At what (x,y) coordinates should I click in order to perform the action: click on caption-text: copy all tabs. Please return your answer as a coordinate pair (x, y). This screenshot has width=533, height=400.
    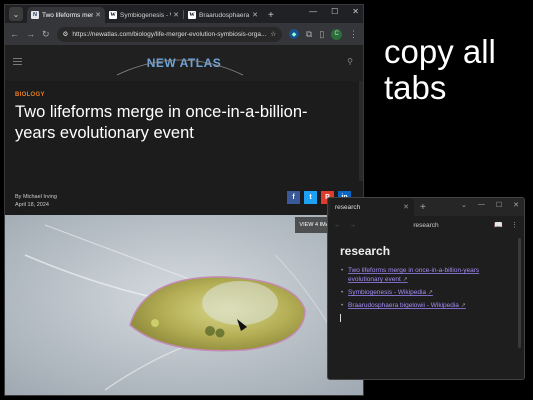
    Looking at the image, I should click on (440, 70).